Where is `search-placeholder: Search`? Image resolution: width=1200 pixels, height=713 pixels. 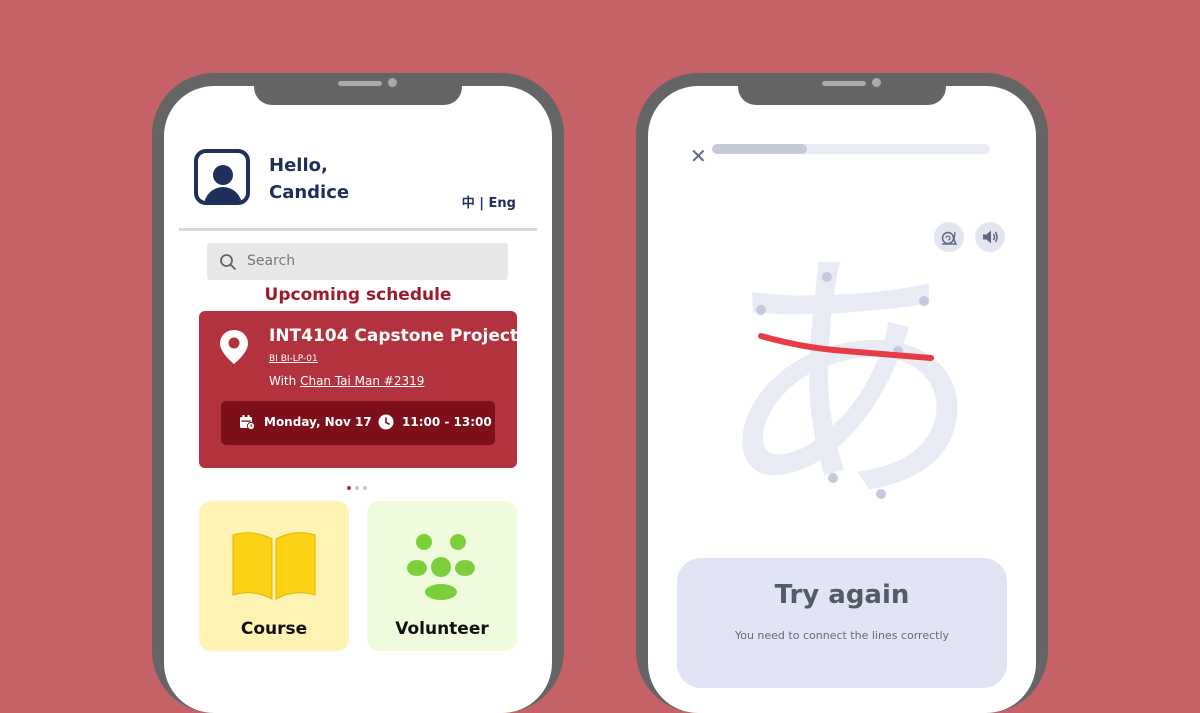
search-placeholder: Search is located at coordinates (271, 261).